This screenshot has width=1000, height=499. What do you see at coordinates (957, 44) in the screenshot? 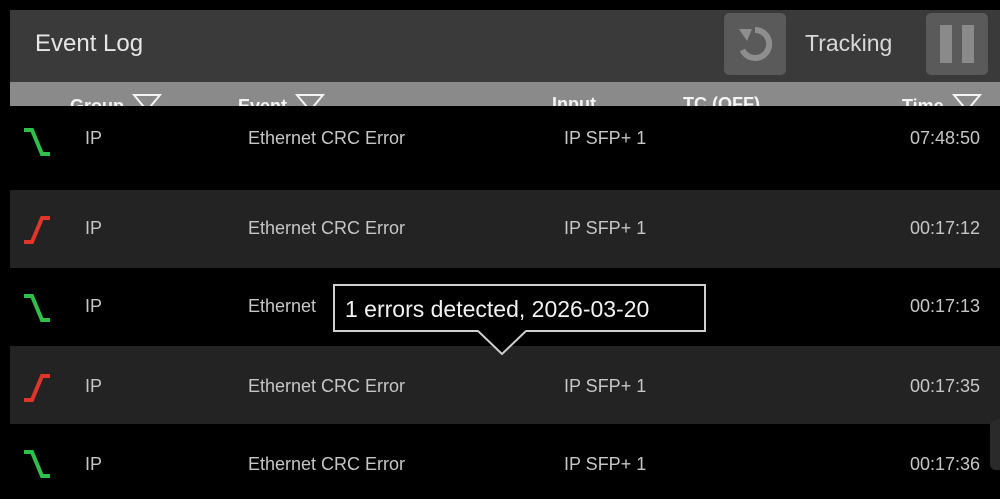
I see `pause-button` at bounding box center [957, 44].